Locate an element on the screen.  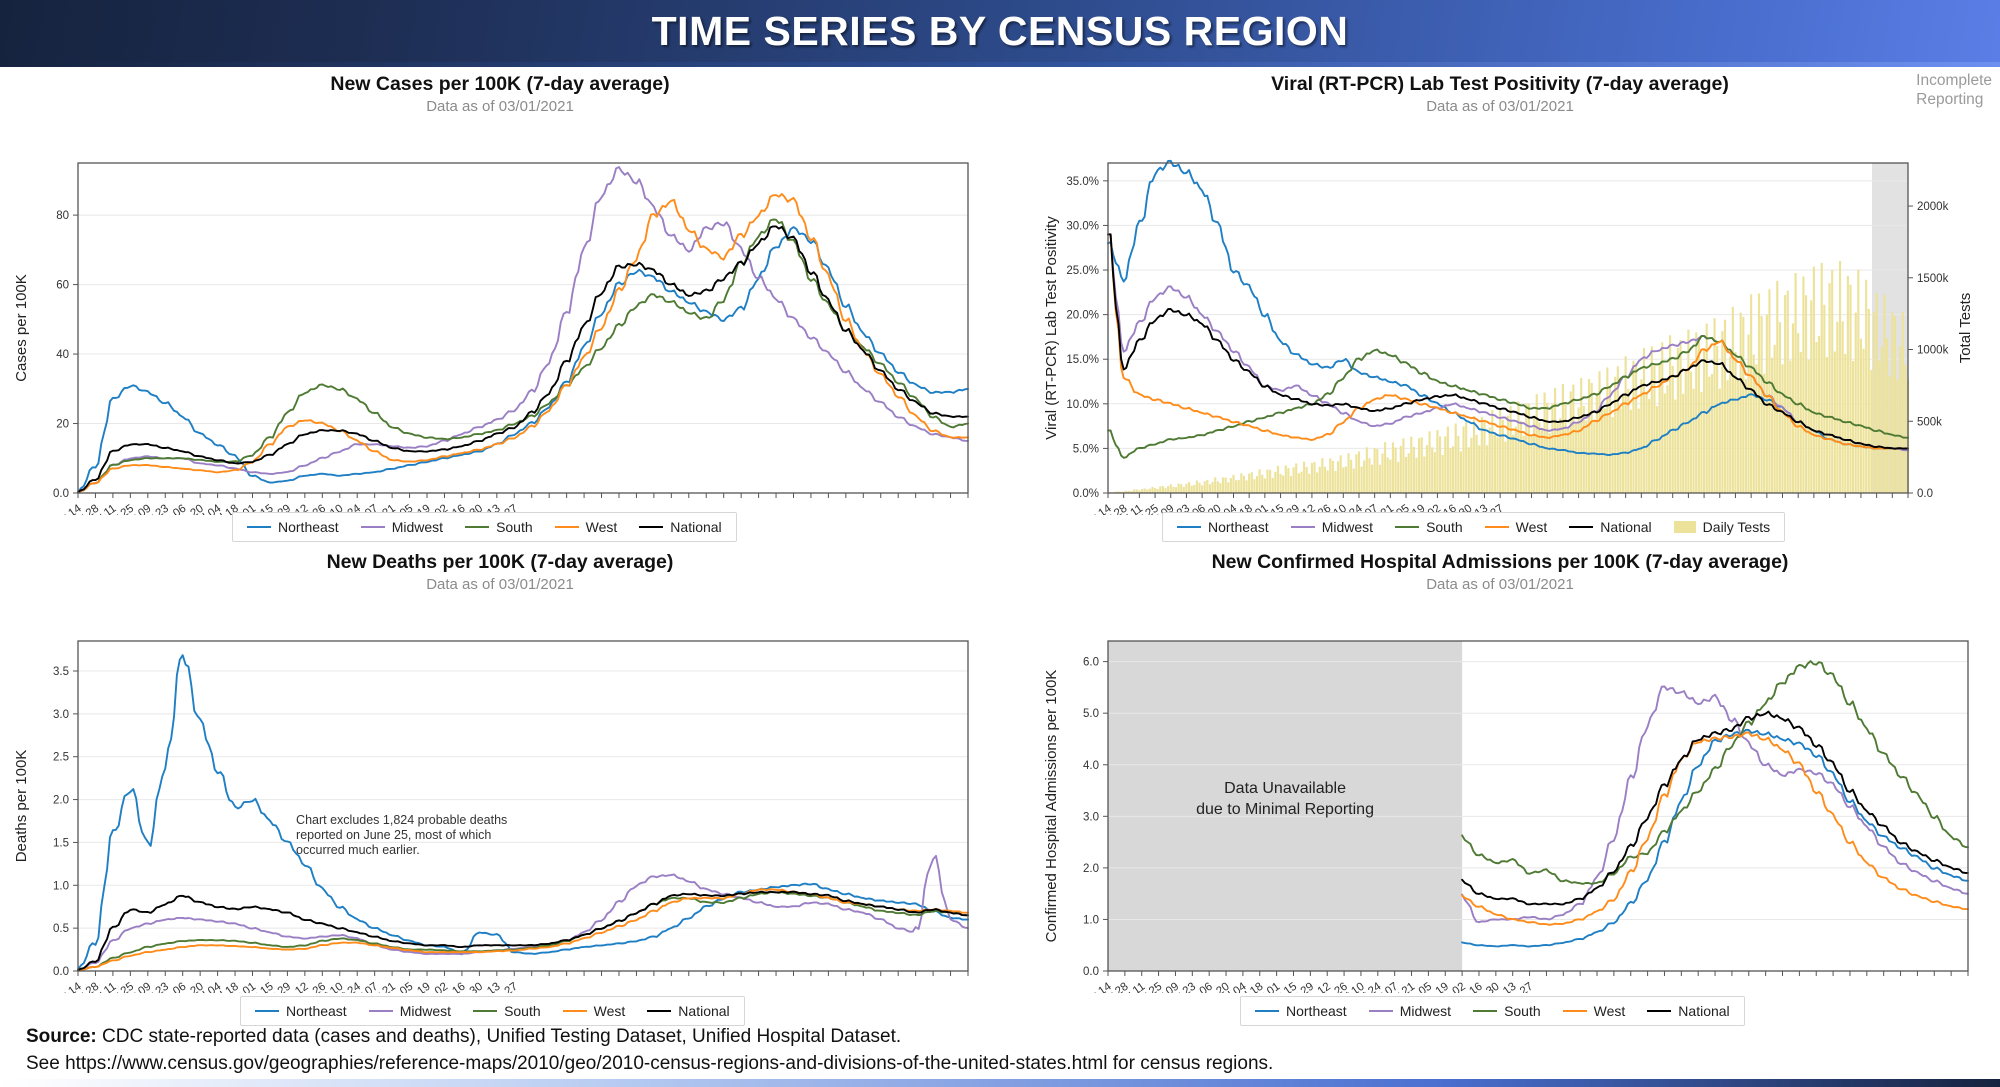
legend-label: Midwest is located at coordinates (1347, 527).